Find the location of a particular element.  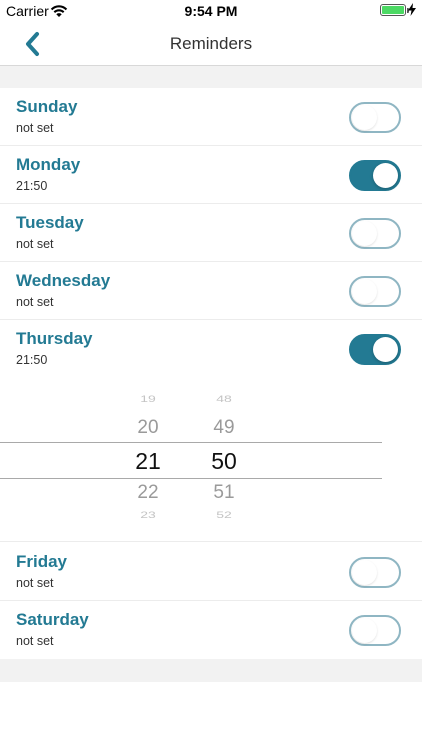

navigation-bar: Reminders is located at coordinates (211, 44).